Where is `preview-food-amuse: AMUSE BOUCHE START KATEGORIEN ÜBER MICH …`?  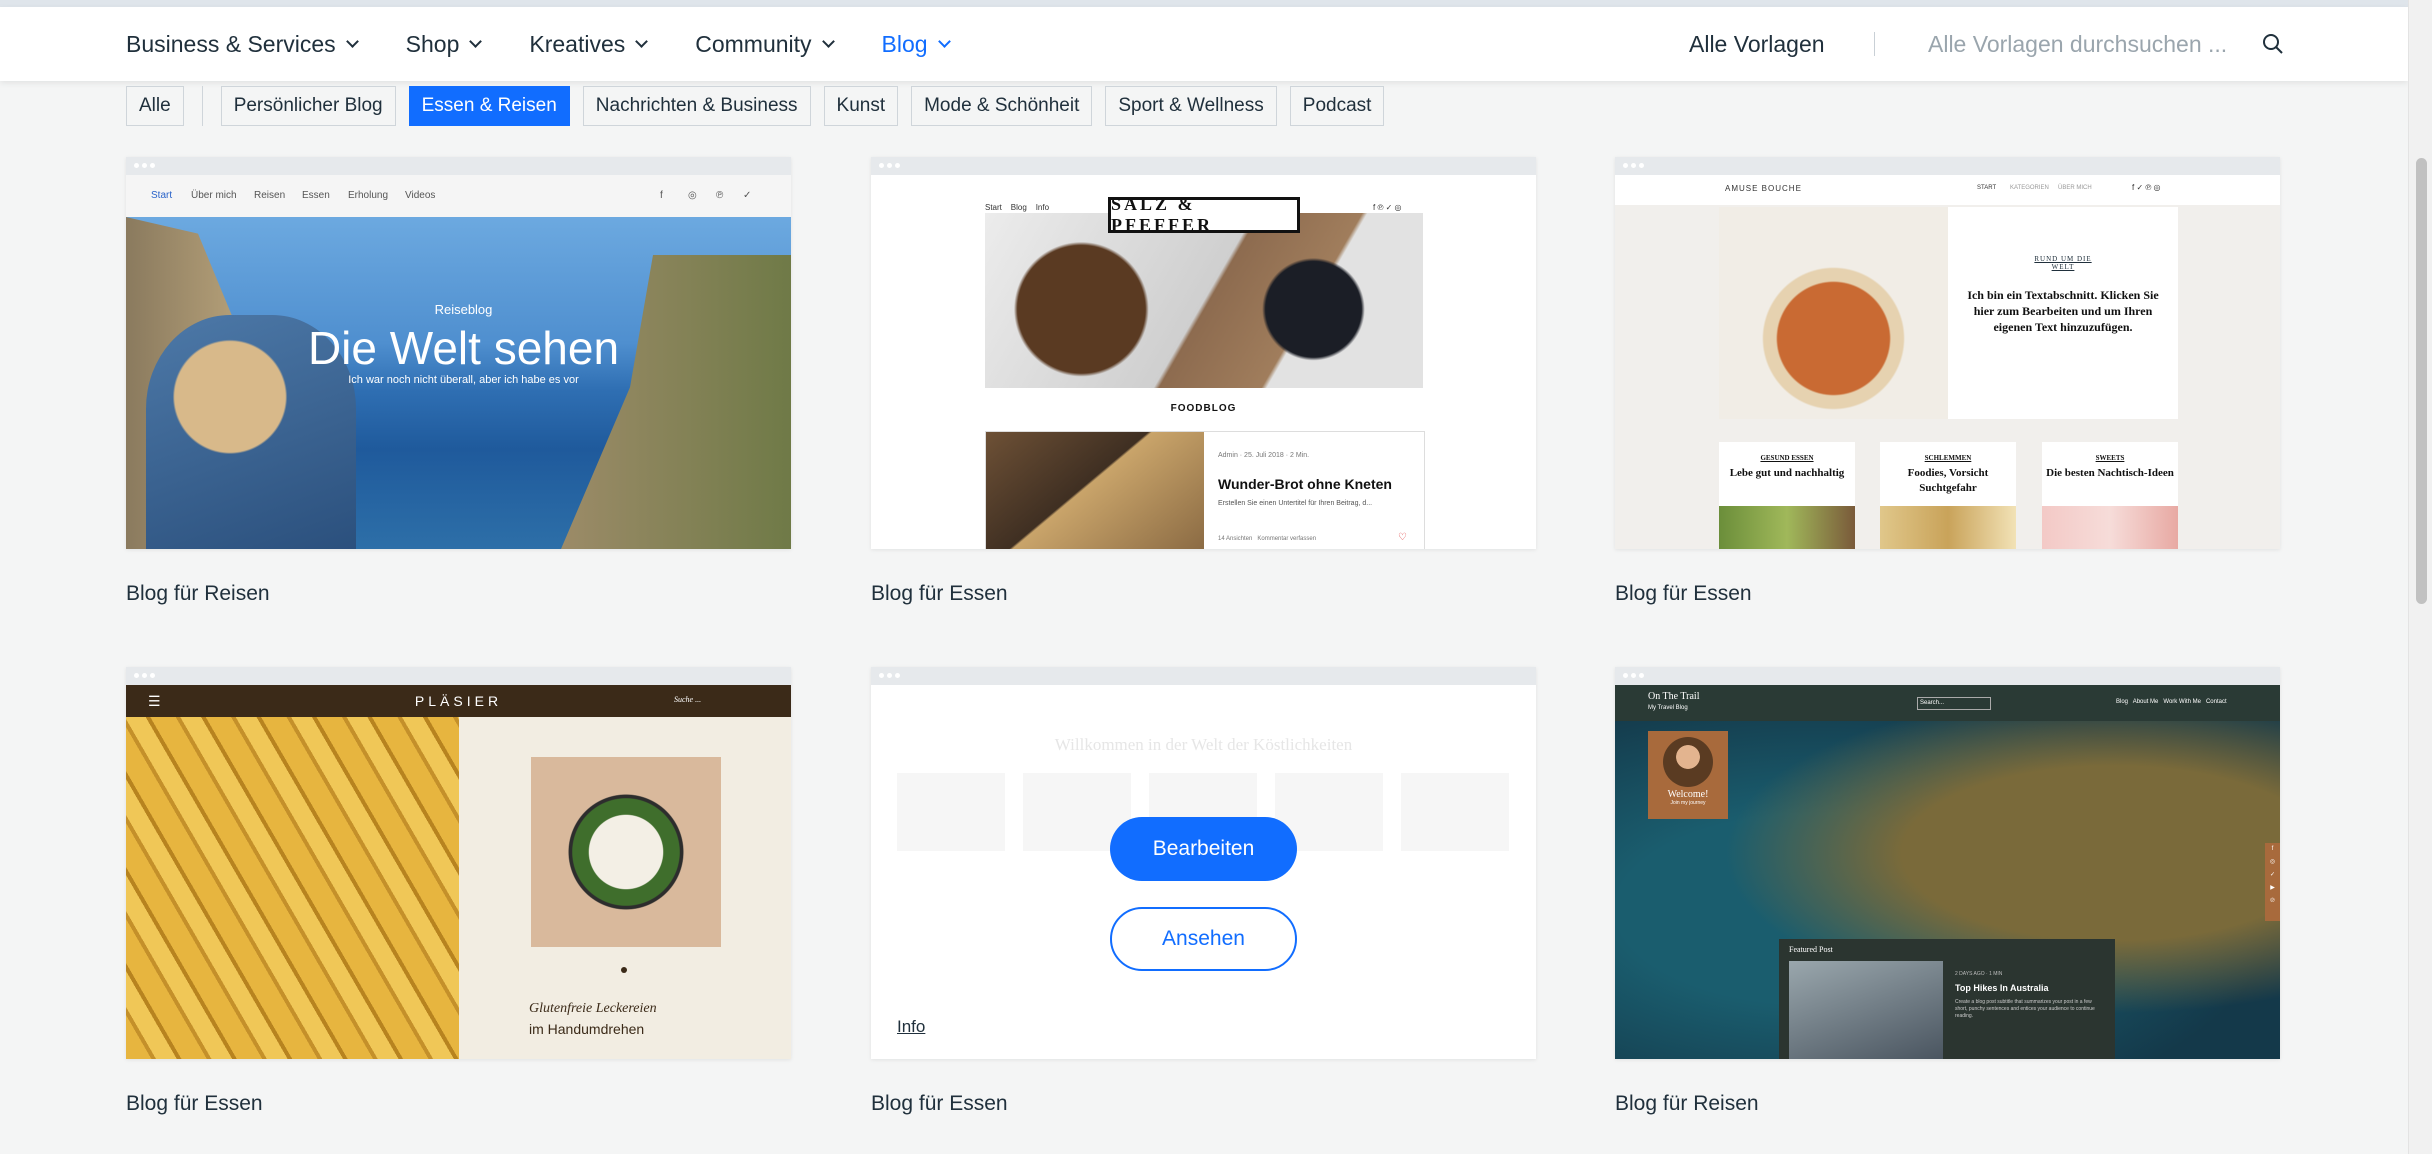 preview-food-amuse: AMUSE BOUCHE START KATEGORIEN ÜBER MICH … is located at coordinates (1947, 362).